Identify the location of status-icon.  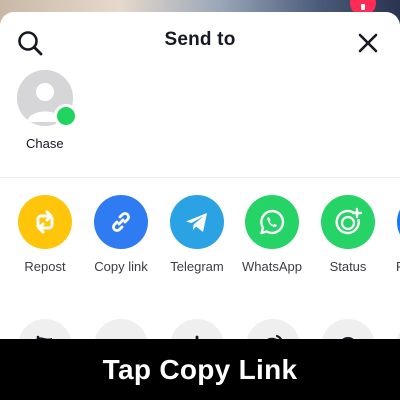
(349, 221).